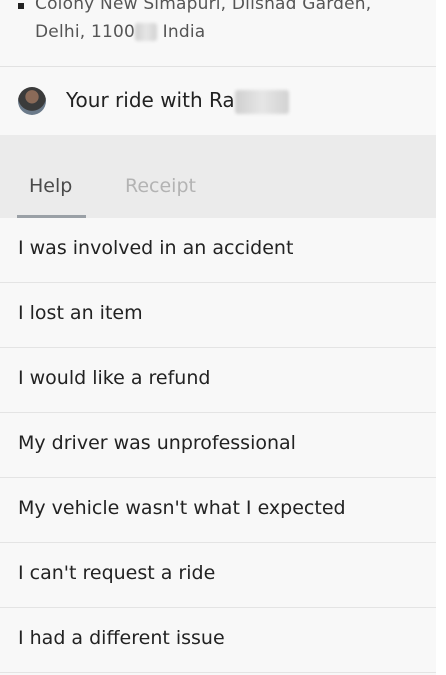 The image size is (446, 675). I want to click on help-item-label: I had a different issue, so click(121, 638).